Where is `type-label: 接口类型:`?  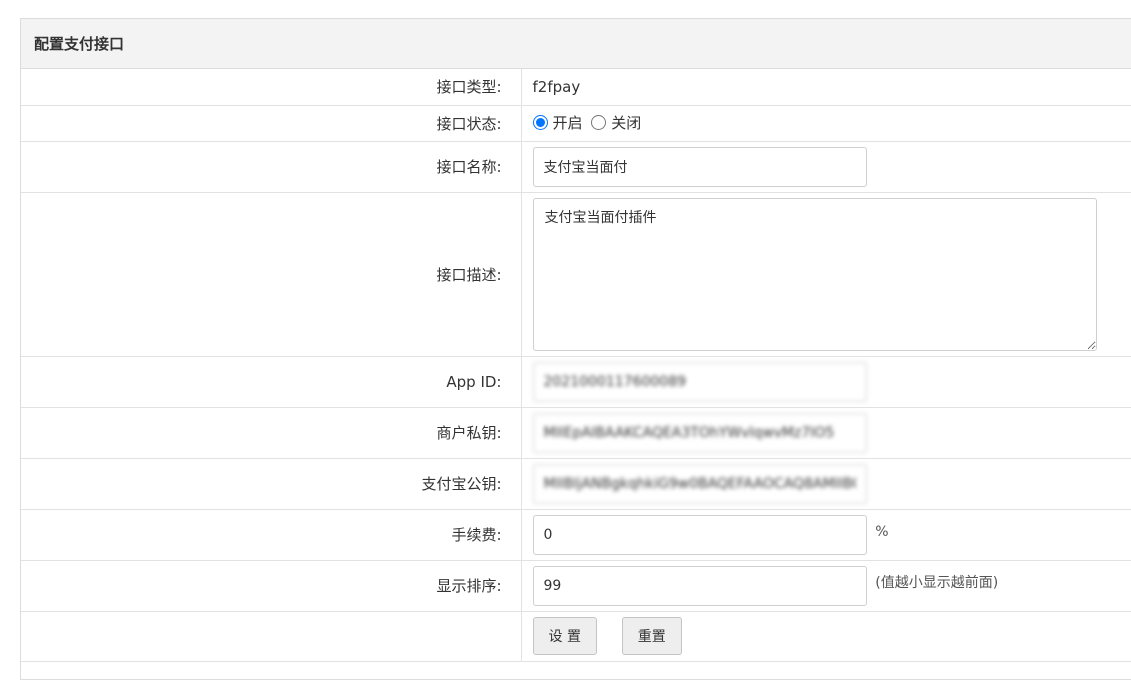
type-label: 接口类型: is located at coordinates (271, 87).